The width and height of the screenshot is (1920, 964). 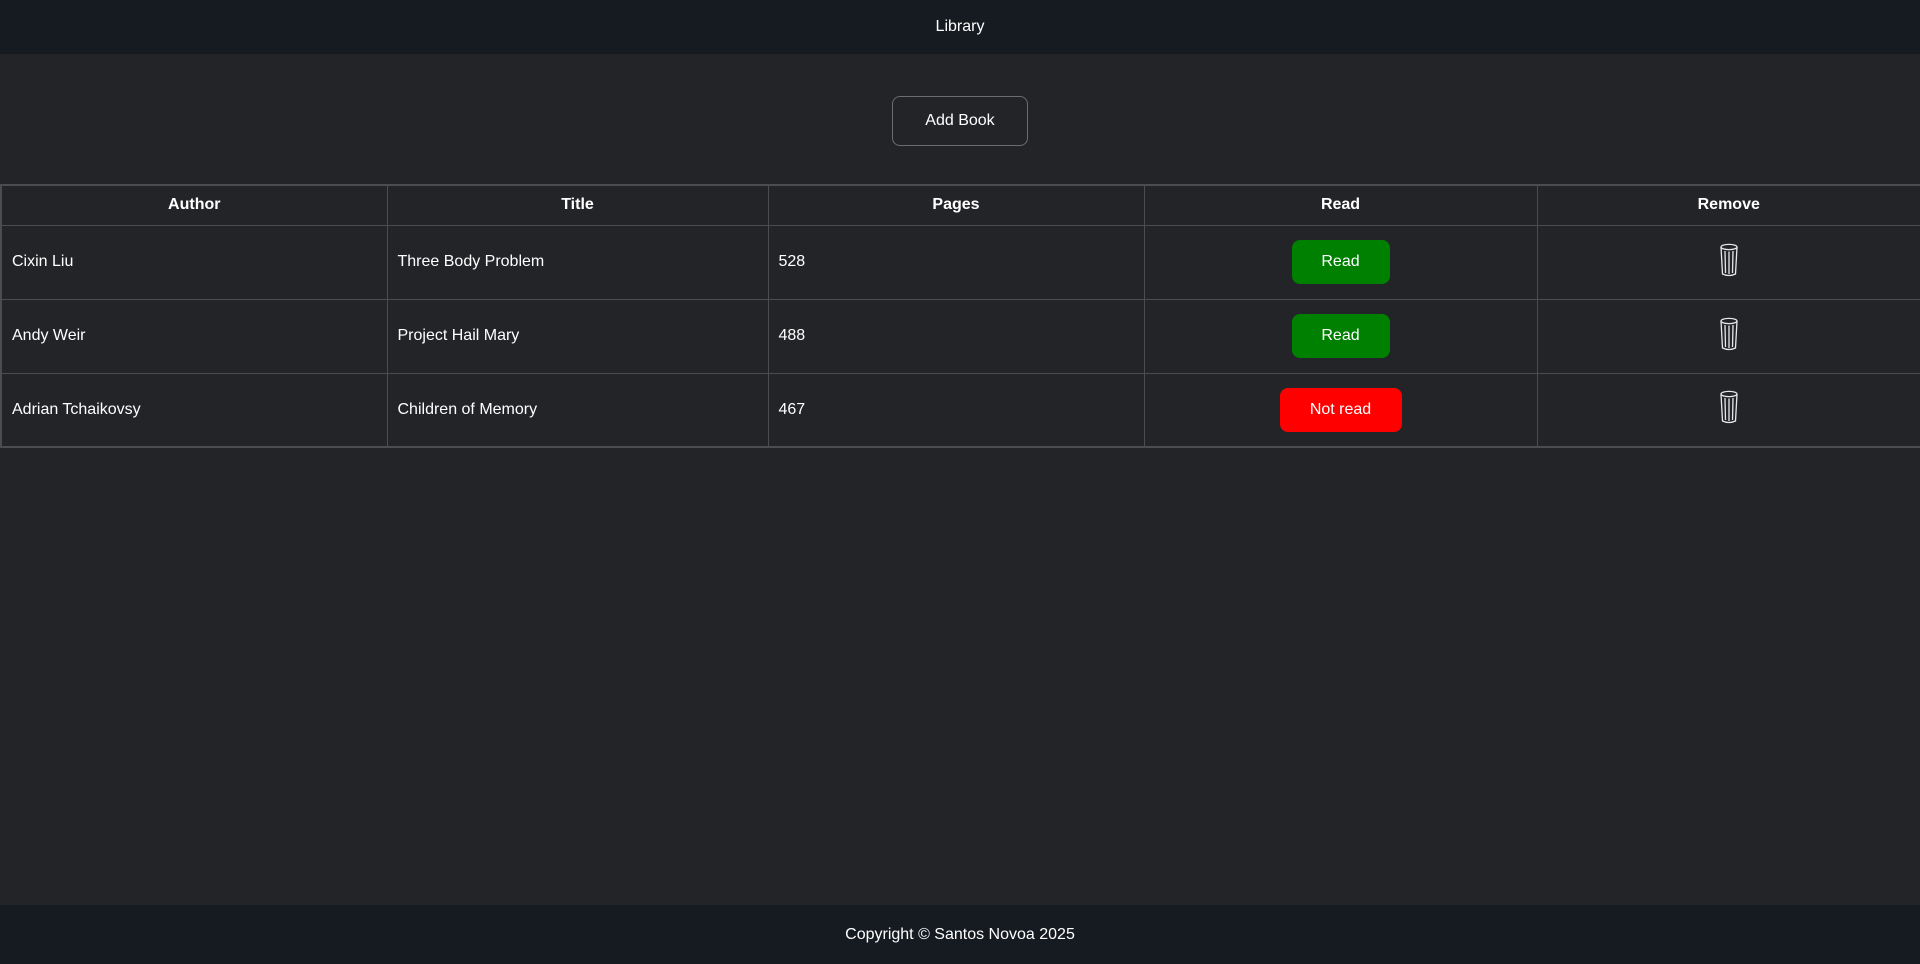 I want to click on column-header-author: Author, so click(x=194, y=205).